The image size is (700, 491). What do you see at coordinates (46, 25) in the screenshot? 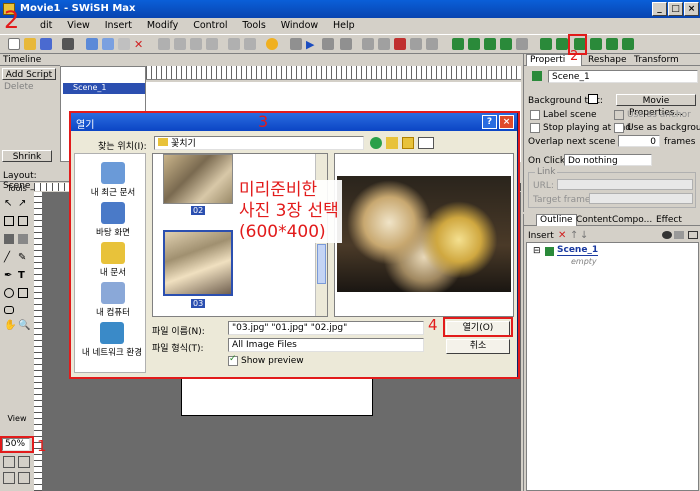
I see `menu-edit: dit` at bounding box center [46, 25].